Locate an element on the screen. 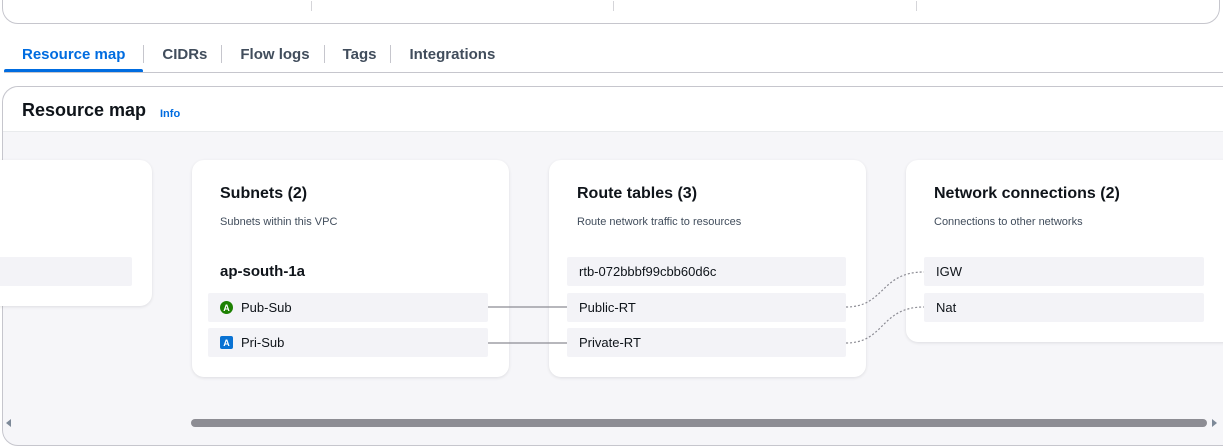 The height and width of the screenshot is (446, 1223). tab-flow-logs: Flow logs is located at coordinates (272, 54).